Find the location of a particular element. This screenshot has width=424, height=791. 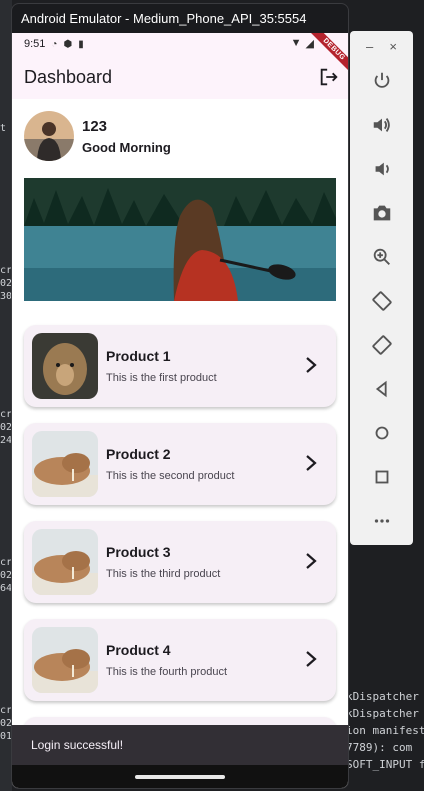

overview-icon is located at coordinates (381, 477).